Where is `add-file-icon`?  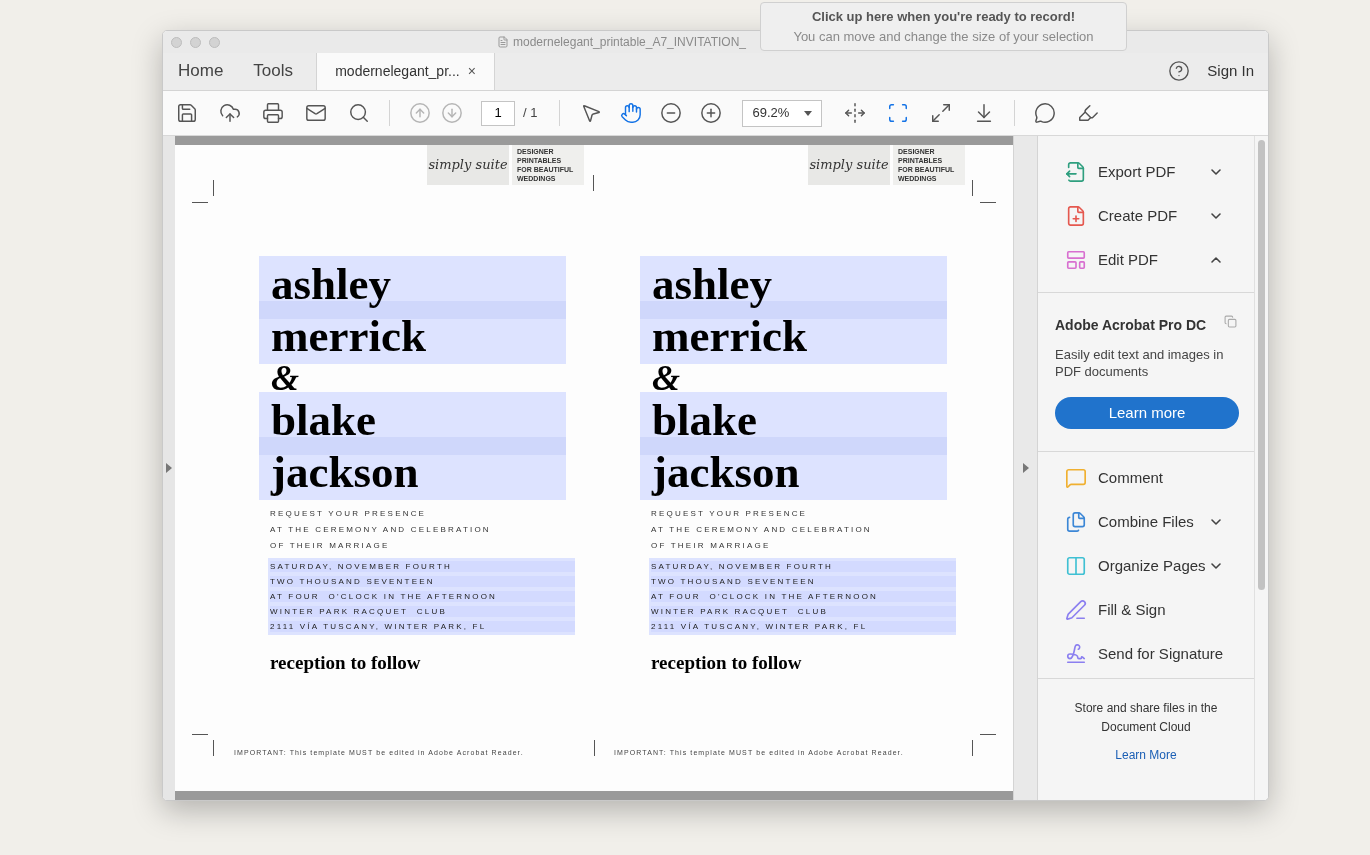
add-file-icon is located at coordinates (1076, 216).